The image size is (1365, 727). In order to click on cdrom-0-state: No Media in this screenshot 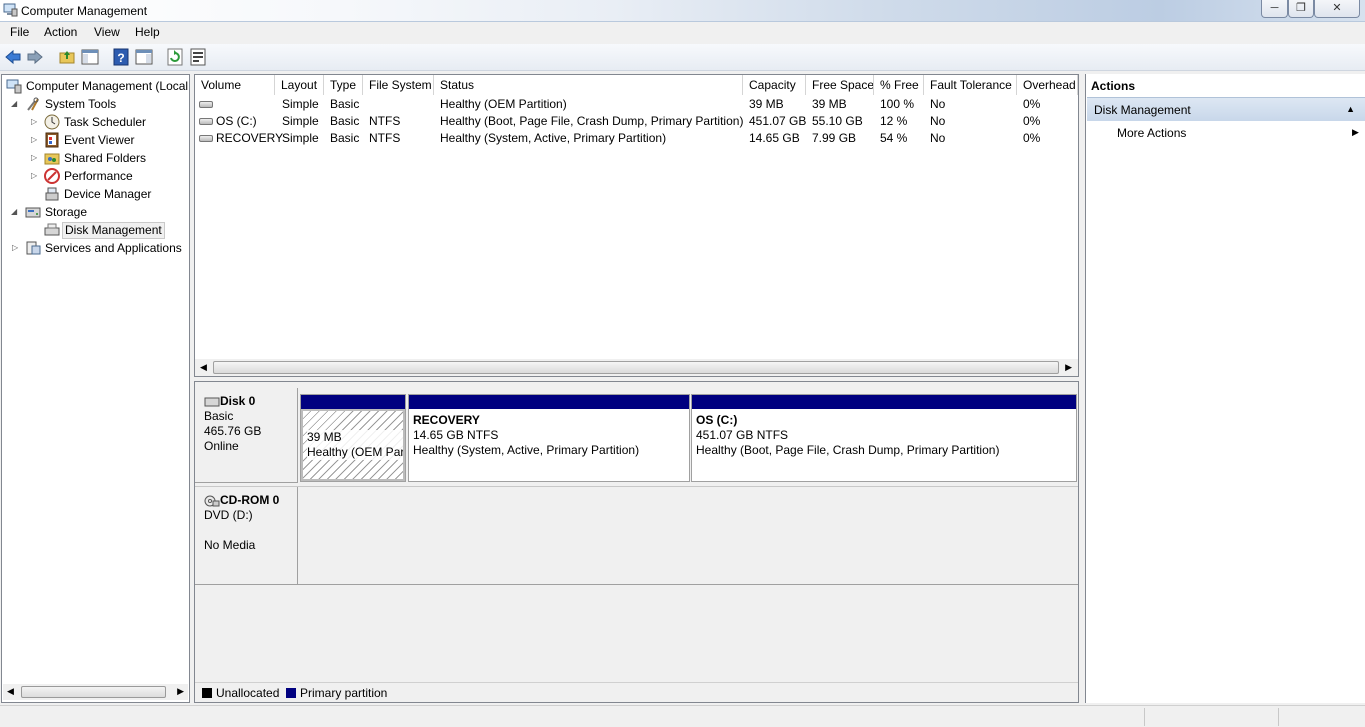, I will do `click(230, 545)`.